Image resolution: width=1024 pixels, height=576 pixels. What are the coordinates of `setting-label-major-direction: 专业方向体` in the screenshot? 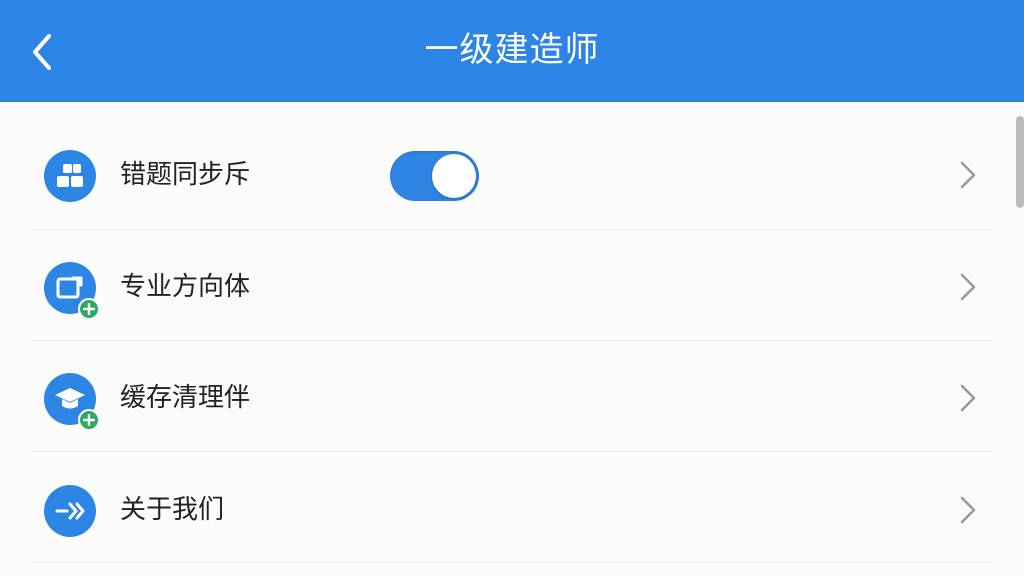 It's located at (185, 287).